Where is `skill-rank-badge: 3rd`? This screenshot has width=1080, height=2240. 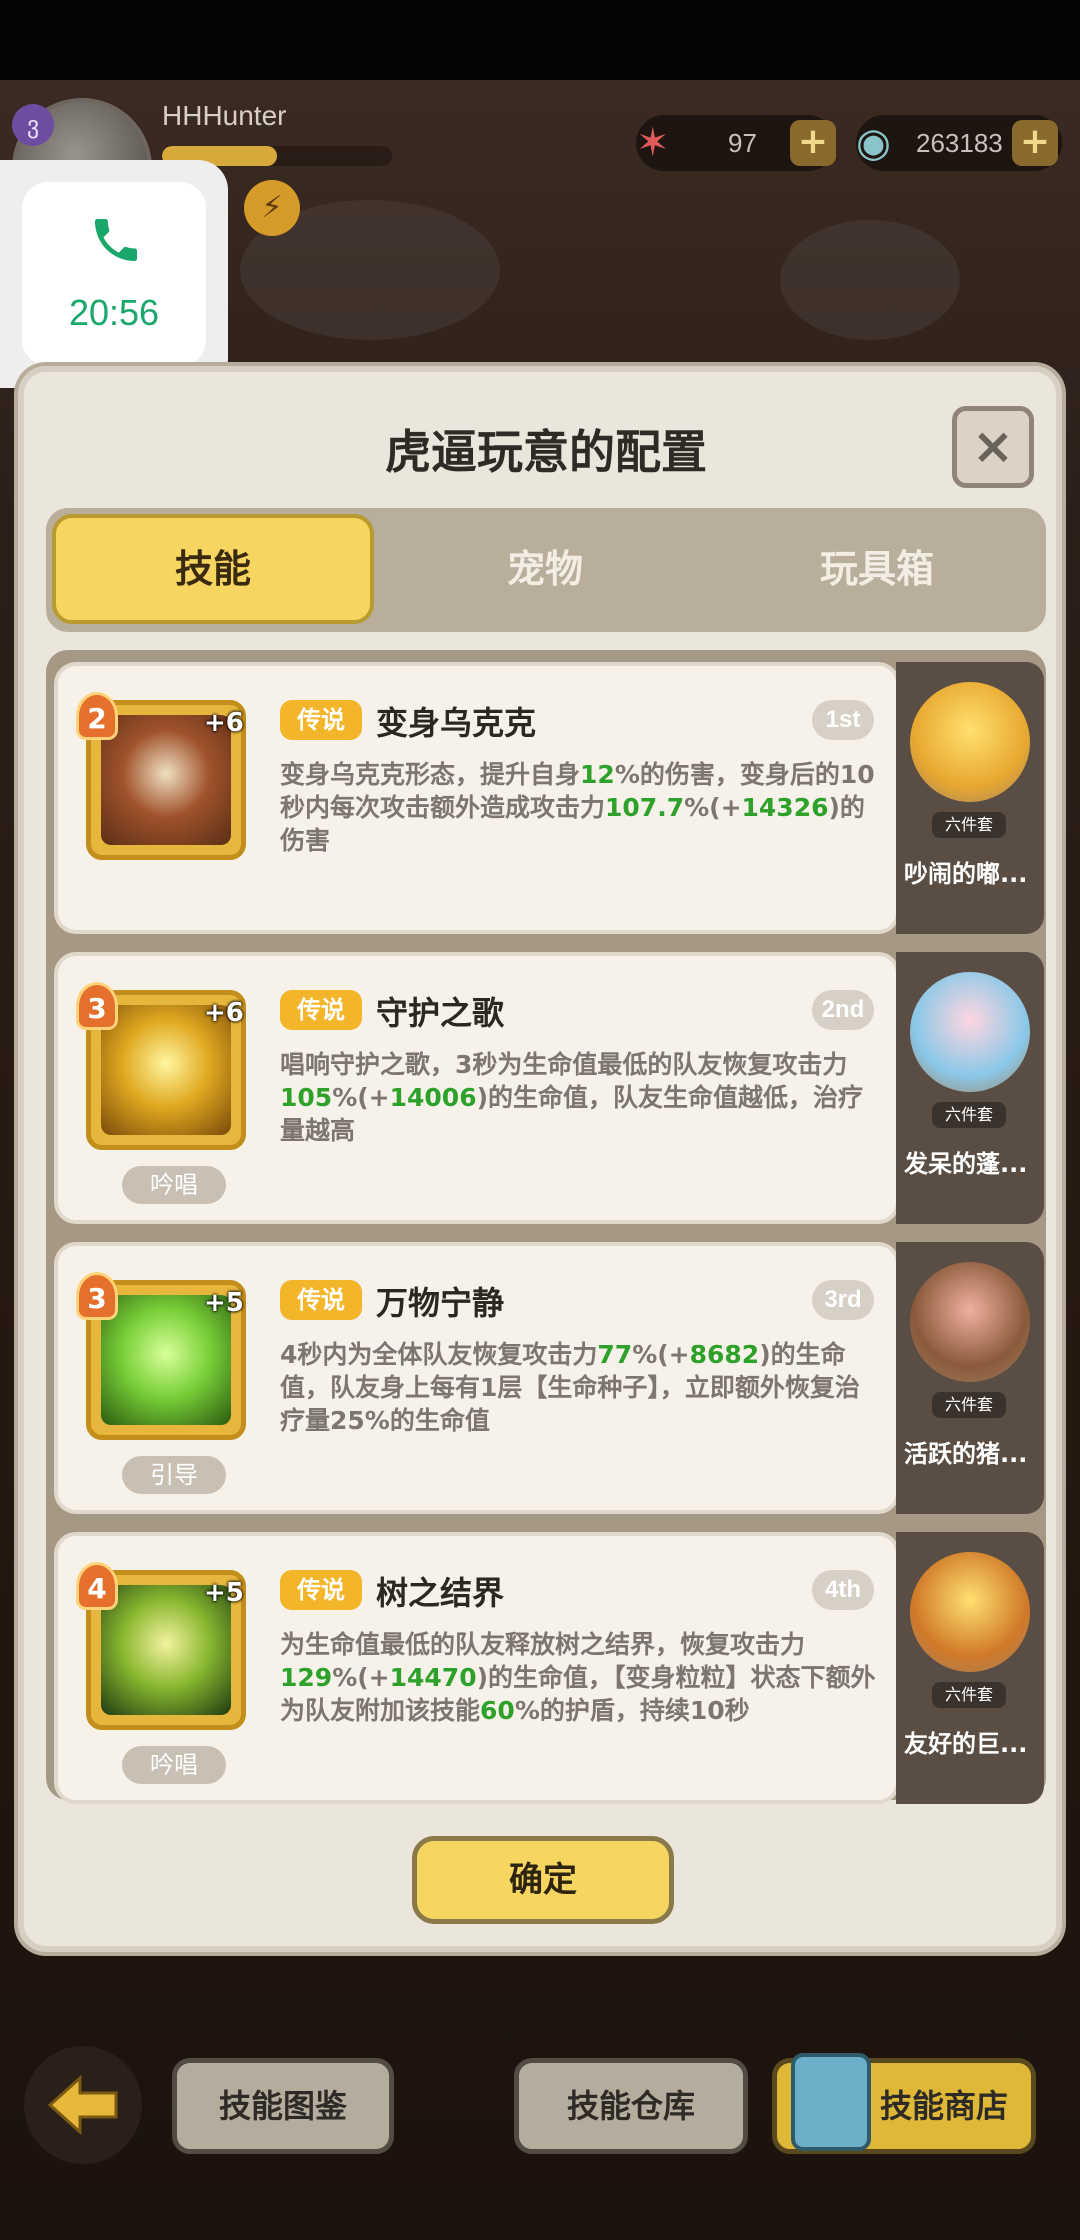 skill-rank-badge: 3rd is located at coordinates (843, 1300).